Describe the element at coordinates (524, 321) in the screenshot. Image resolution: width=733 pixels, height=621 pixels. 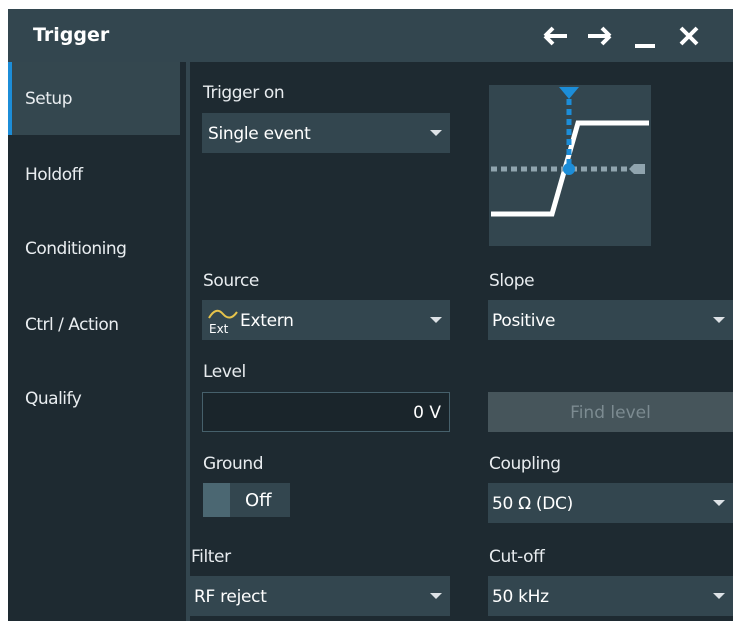
I see `slope-value: Positive` at that location.